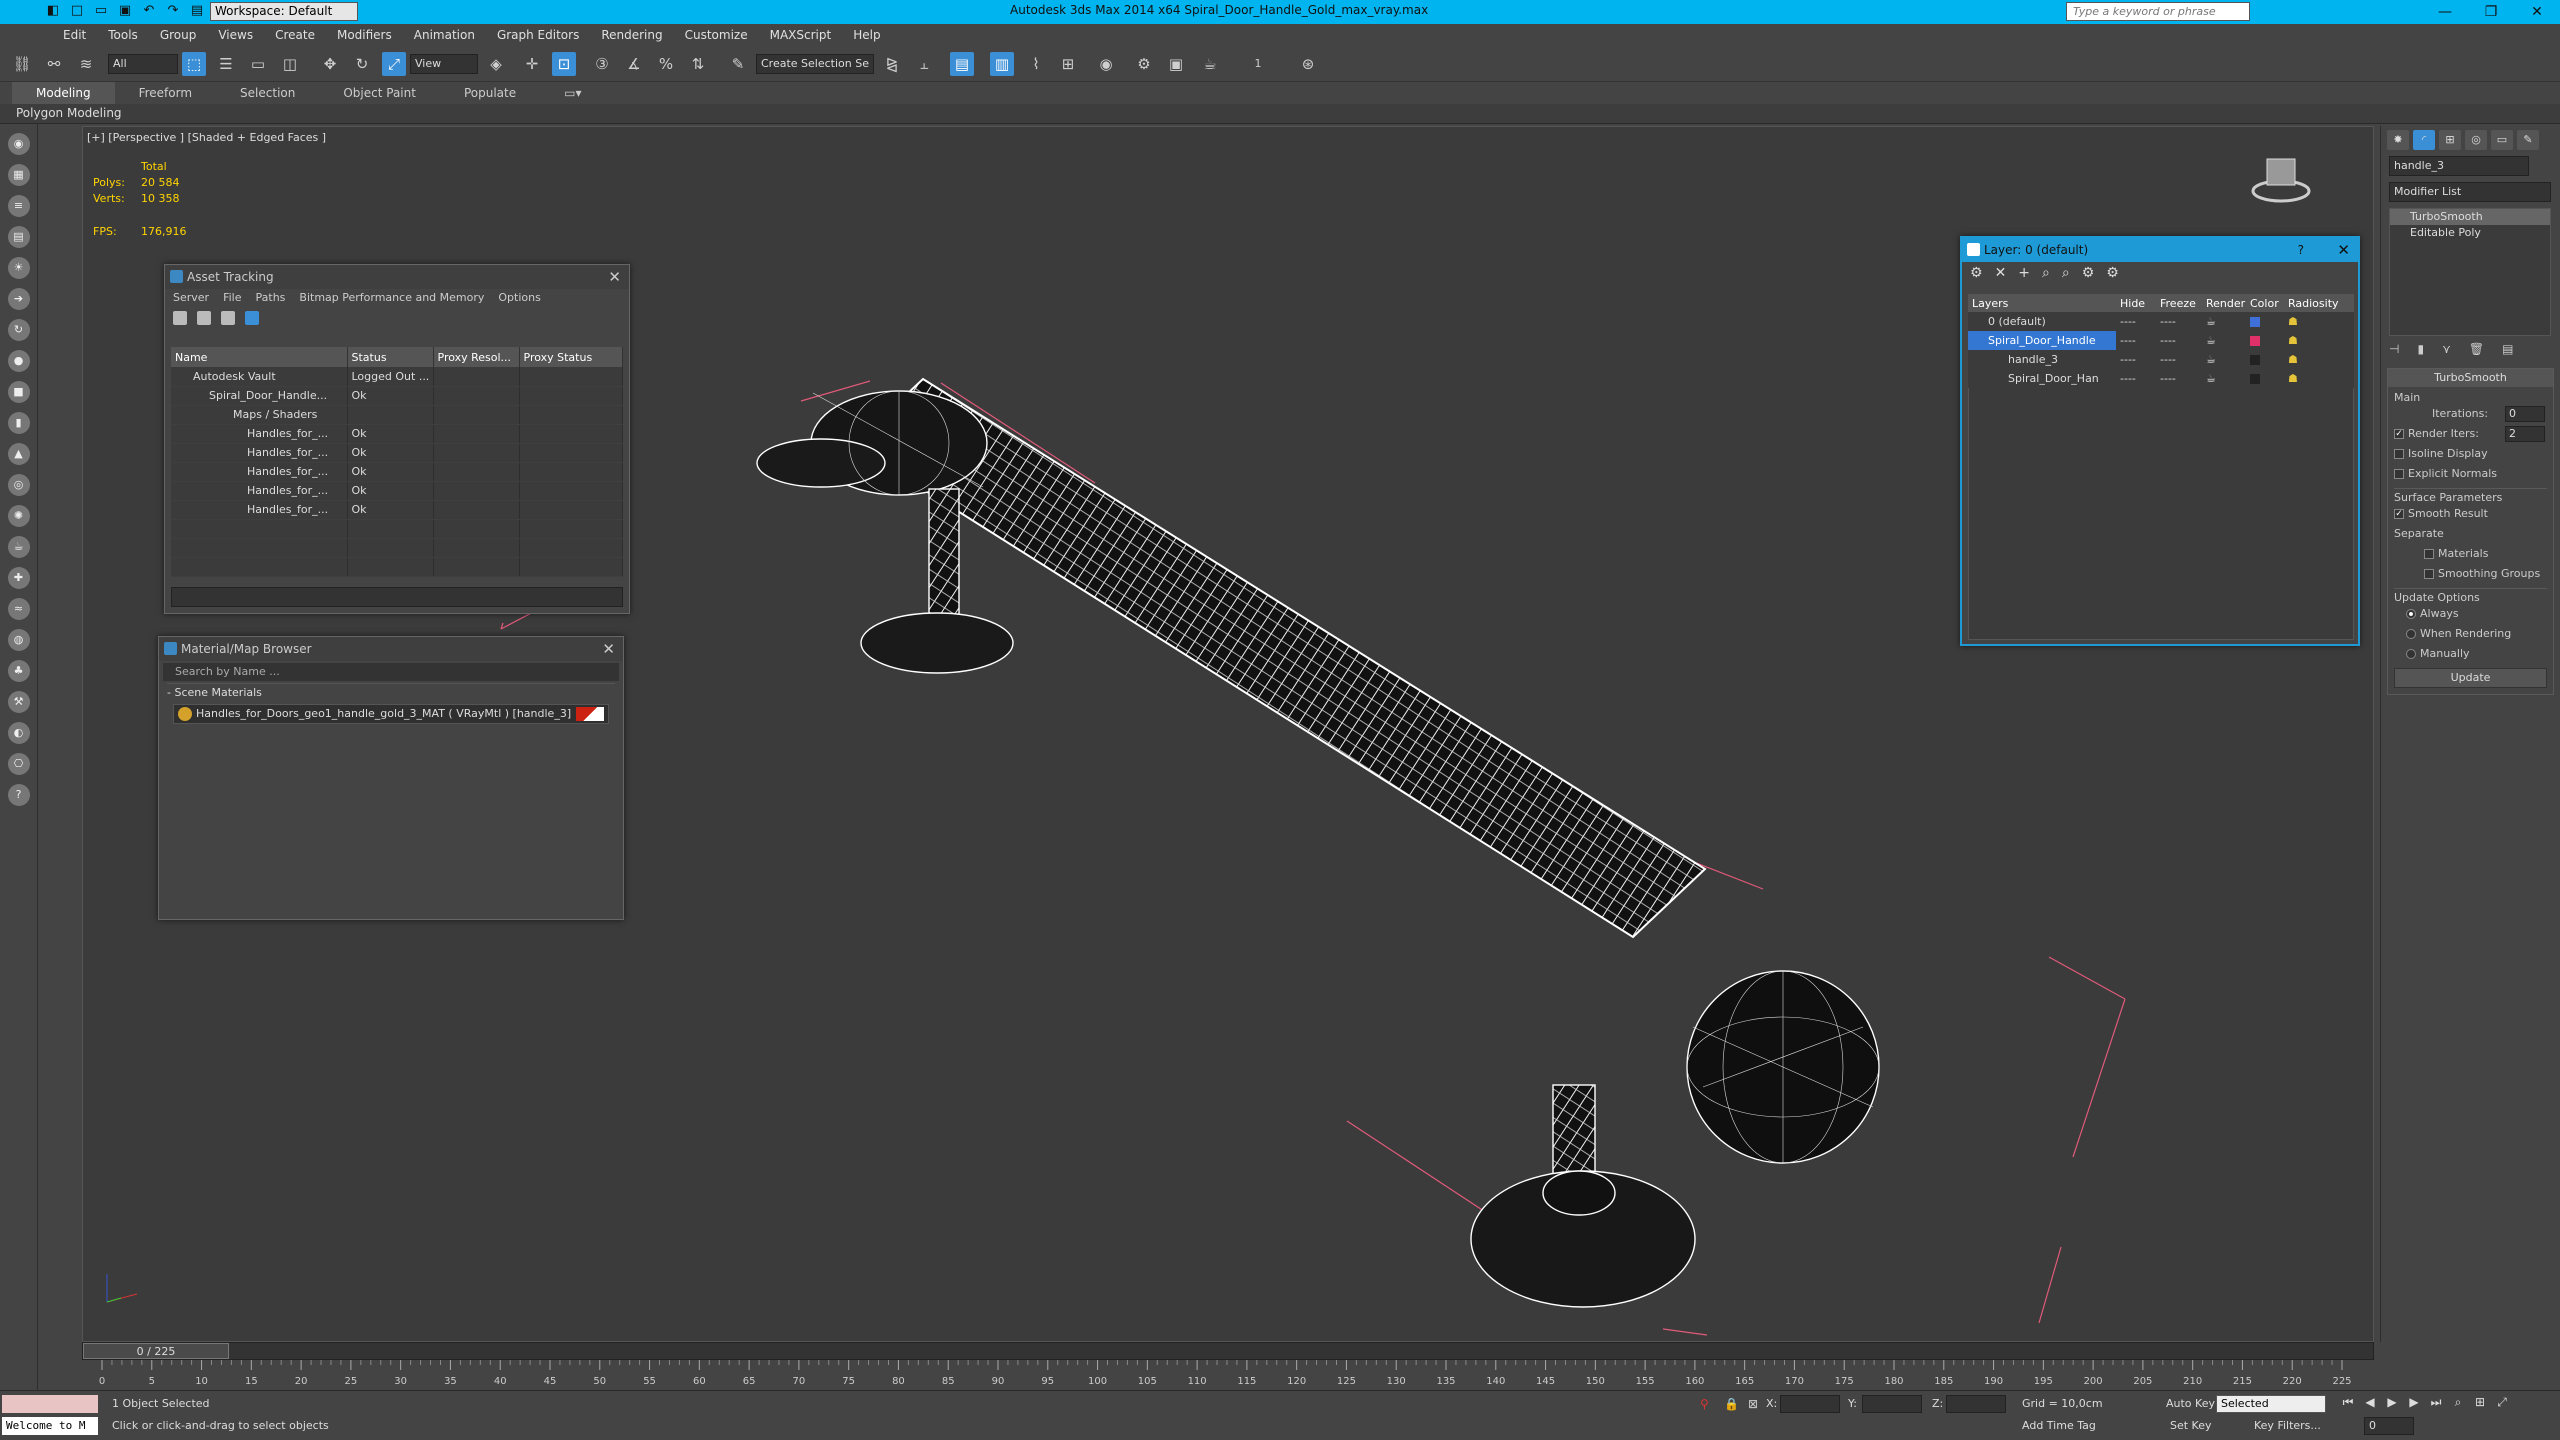  Describe the element at coordinates (18, 175) in the screenshot. I see `create-panel-icon: ▦` at that location.